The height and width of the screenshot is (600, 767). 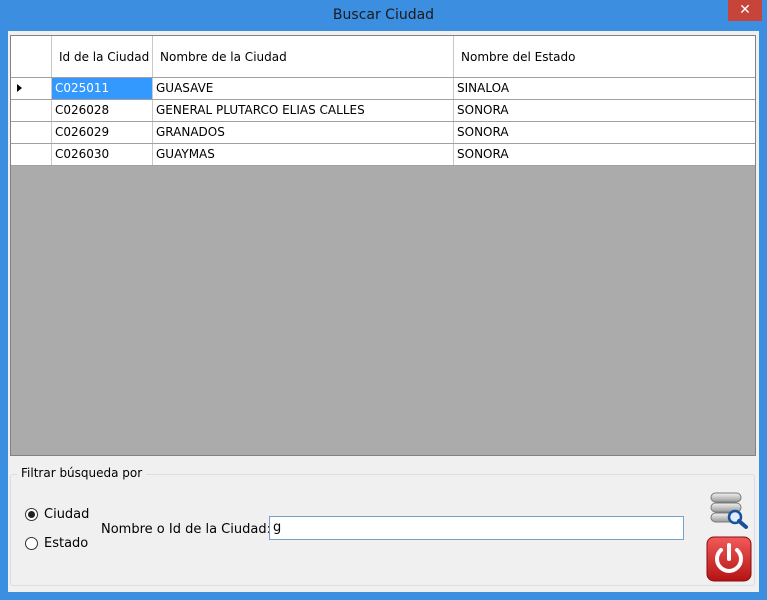 What do you see at coordinates (303, 88) in the screenshot?
I see `cell-ciudad: GUASAVE` at bounding box center [303, 88].